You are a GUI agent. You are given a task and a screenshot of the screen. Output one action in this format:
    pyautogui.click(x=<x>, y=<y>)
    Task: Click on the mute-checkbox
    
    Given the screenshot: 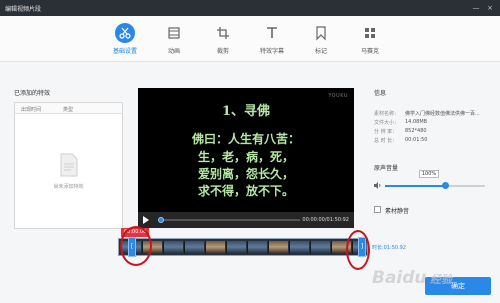 What is the action you would take?
    pyautogui.click(x=377, y=209)
    